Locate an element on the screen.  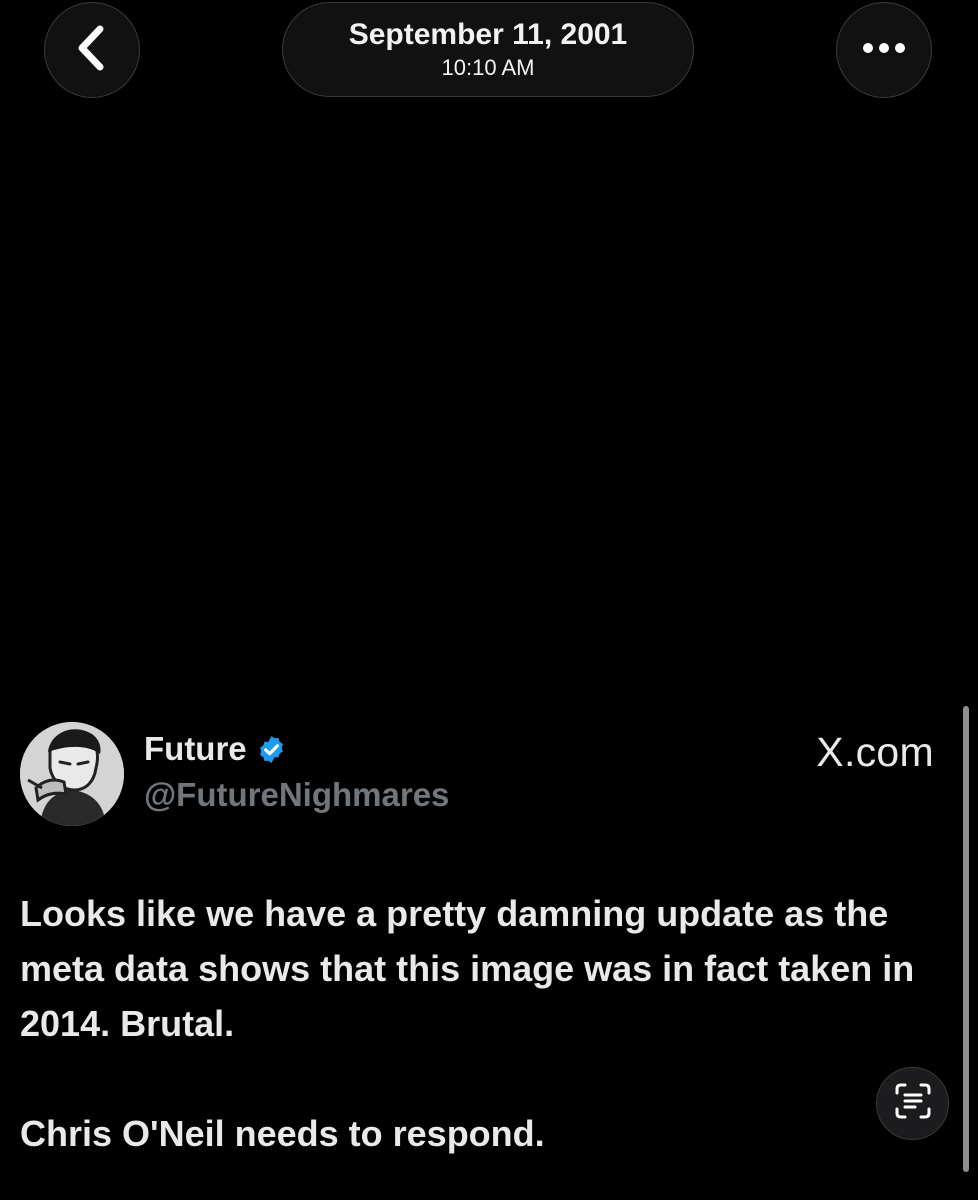
live-text-button is located at coordinates (912, 1103).